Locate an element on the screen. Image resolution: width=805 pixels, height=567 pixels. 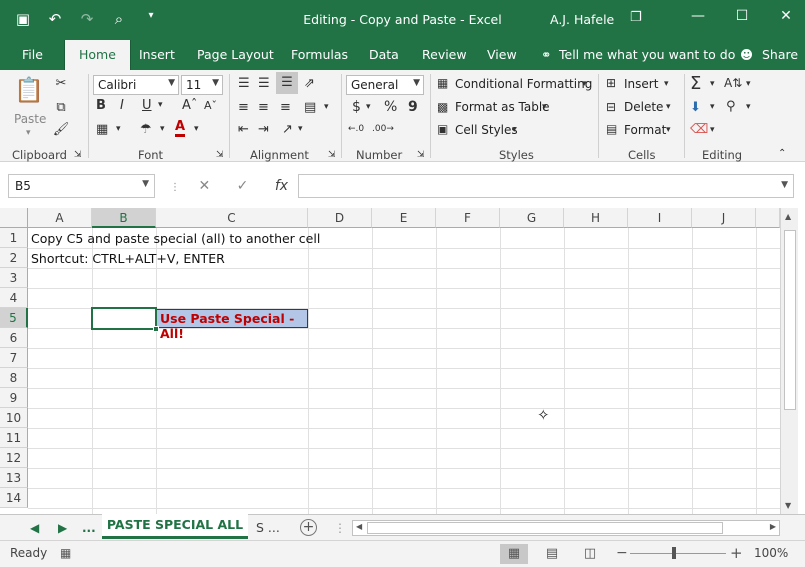
minimize-button: — is located at coordinates (698, 16).